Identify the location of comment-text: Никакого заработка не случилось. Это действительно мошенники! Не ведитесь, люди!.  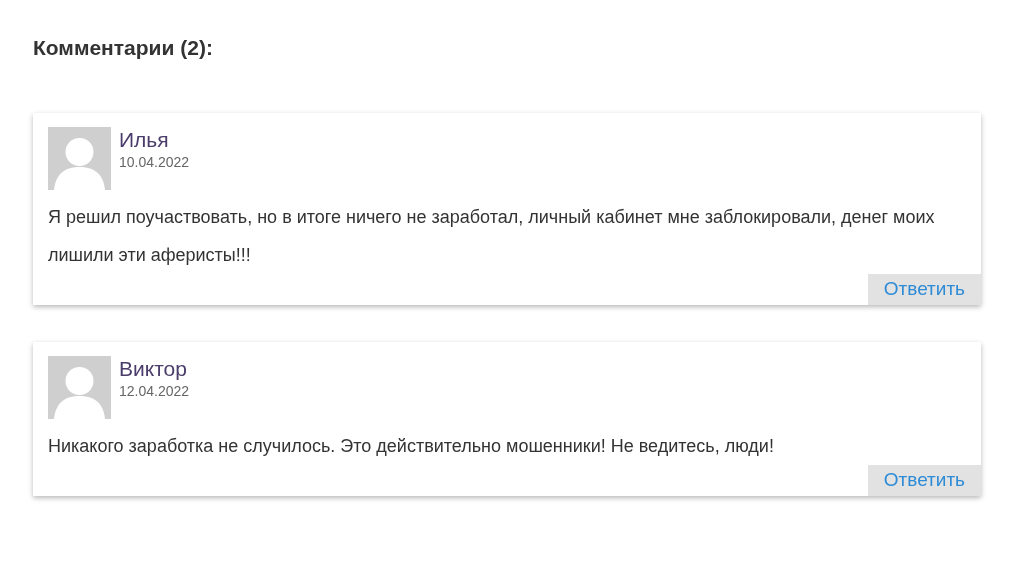
(411, 446).